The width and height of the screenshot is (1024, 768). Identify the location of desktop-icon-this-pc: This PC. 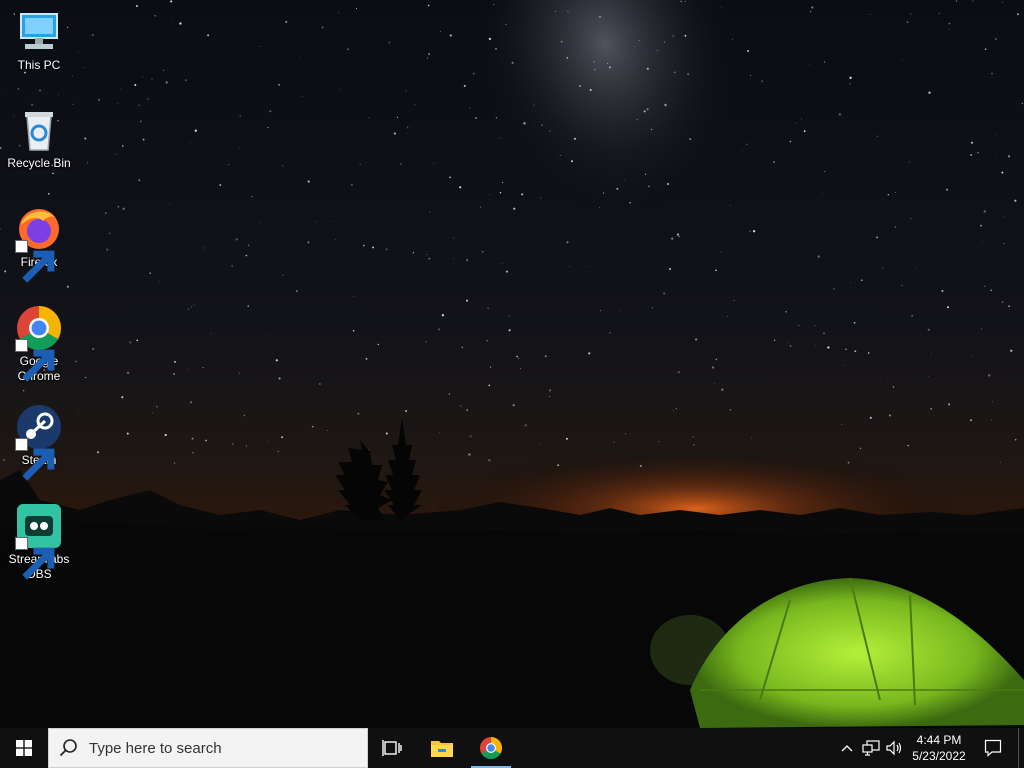
(39, 40).